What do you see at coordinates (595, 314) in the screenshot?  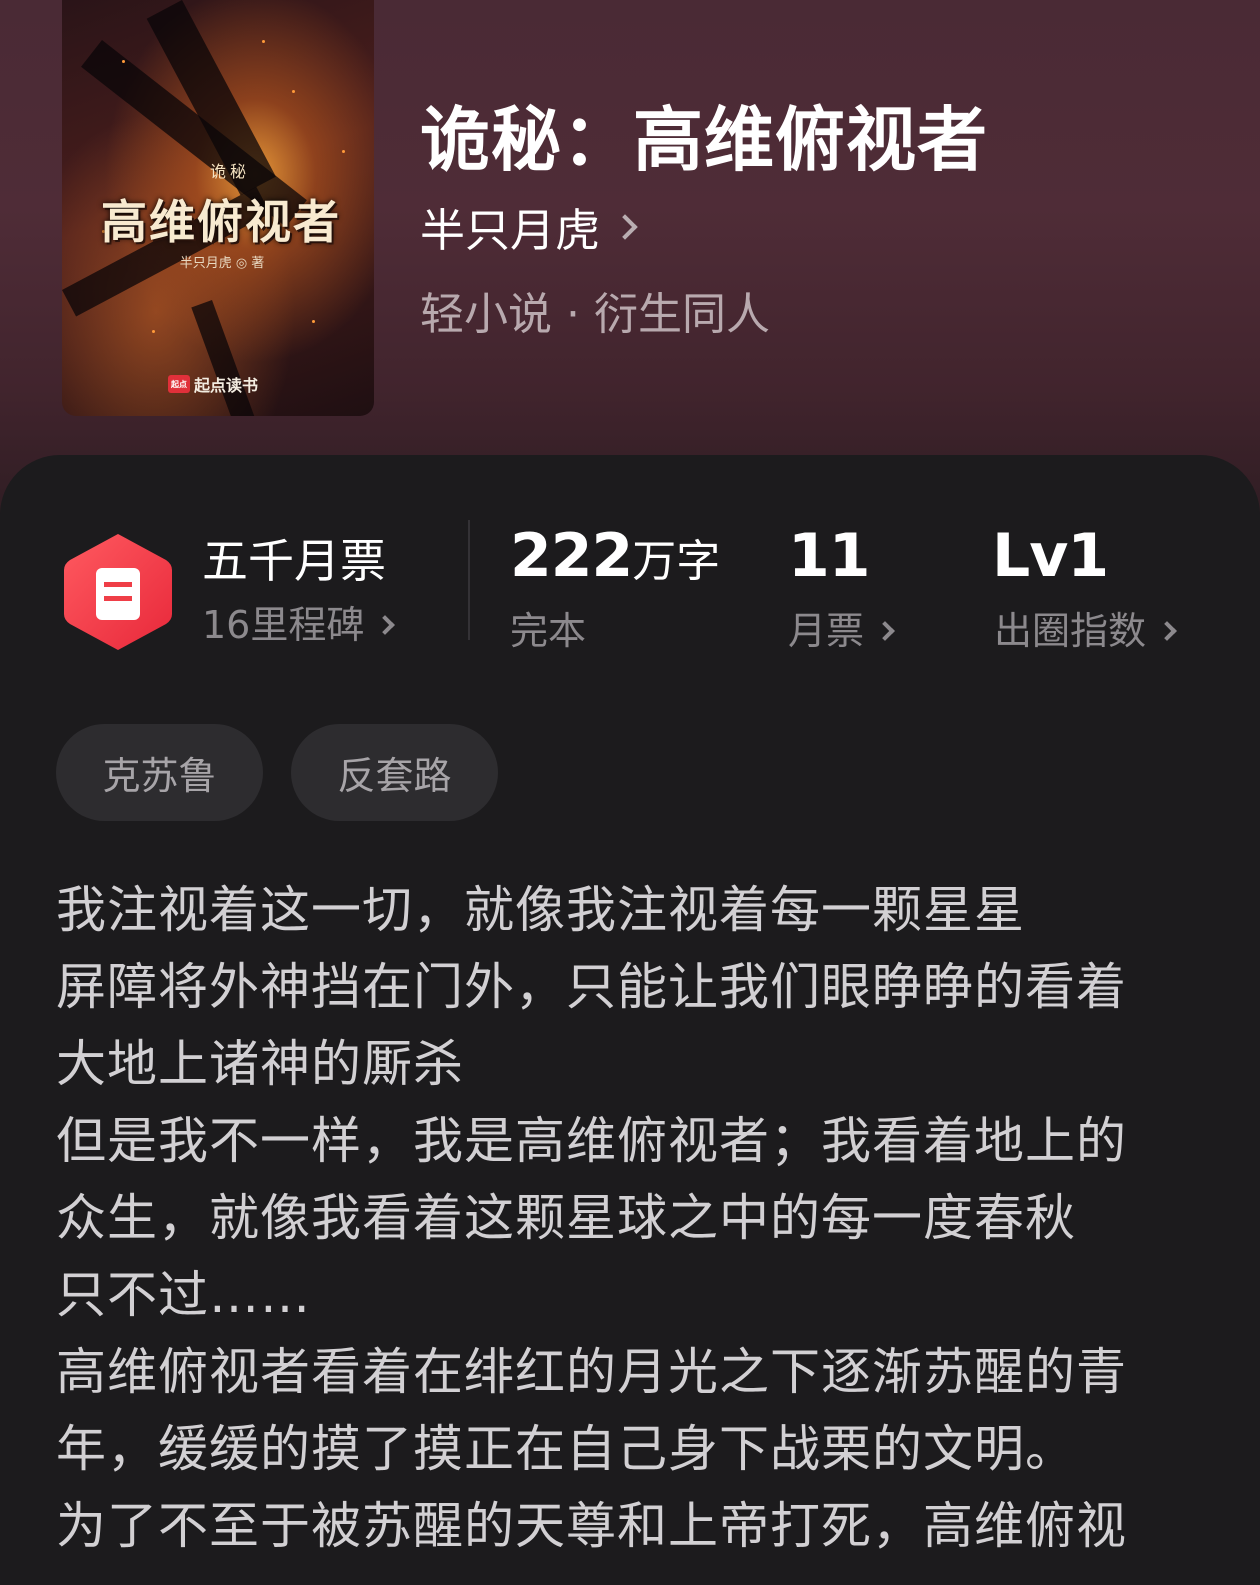 I see `book-genre: 轻小说 · 衍生同人` at bounding box center [595, 314].